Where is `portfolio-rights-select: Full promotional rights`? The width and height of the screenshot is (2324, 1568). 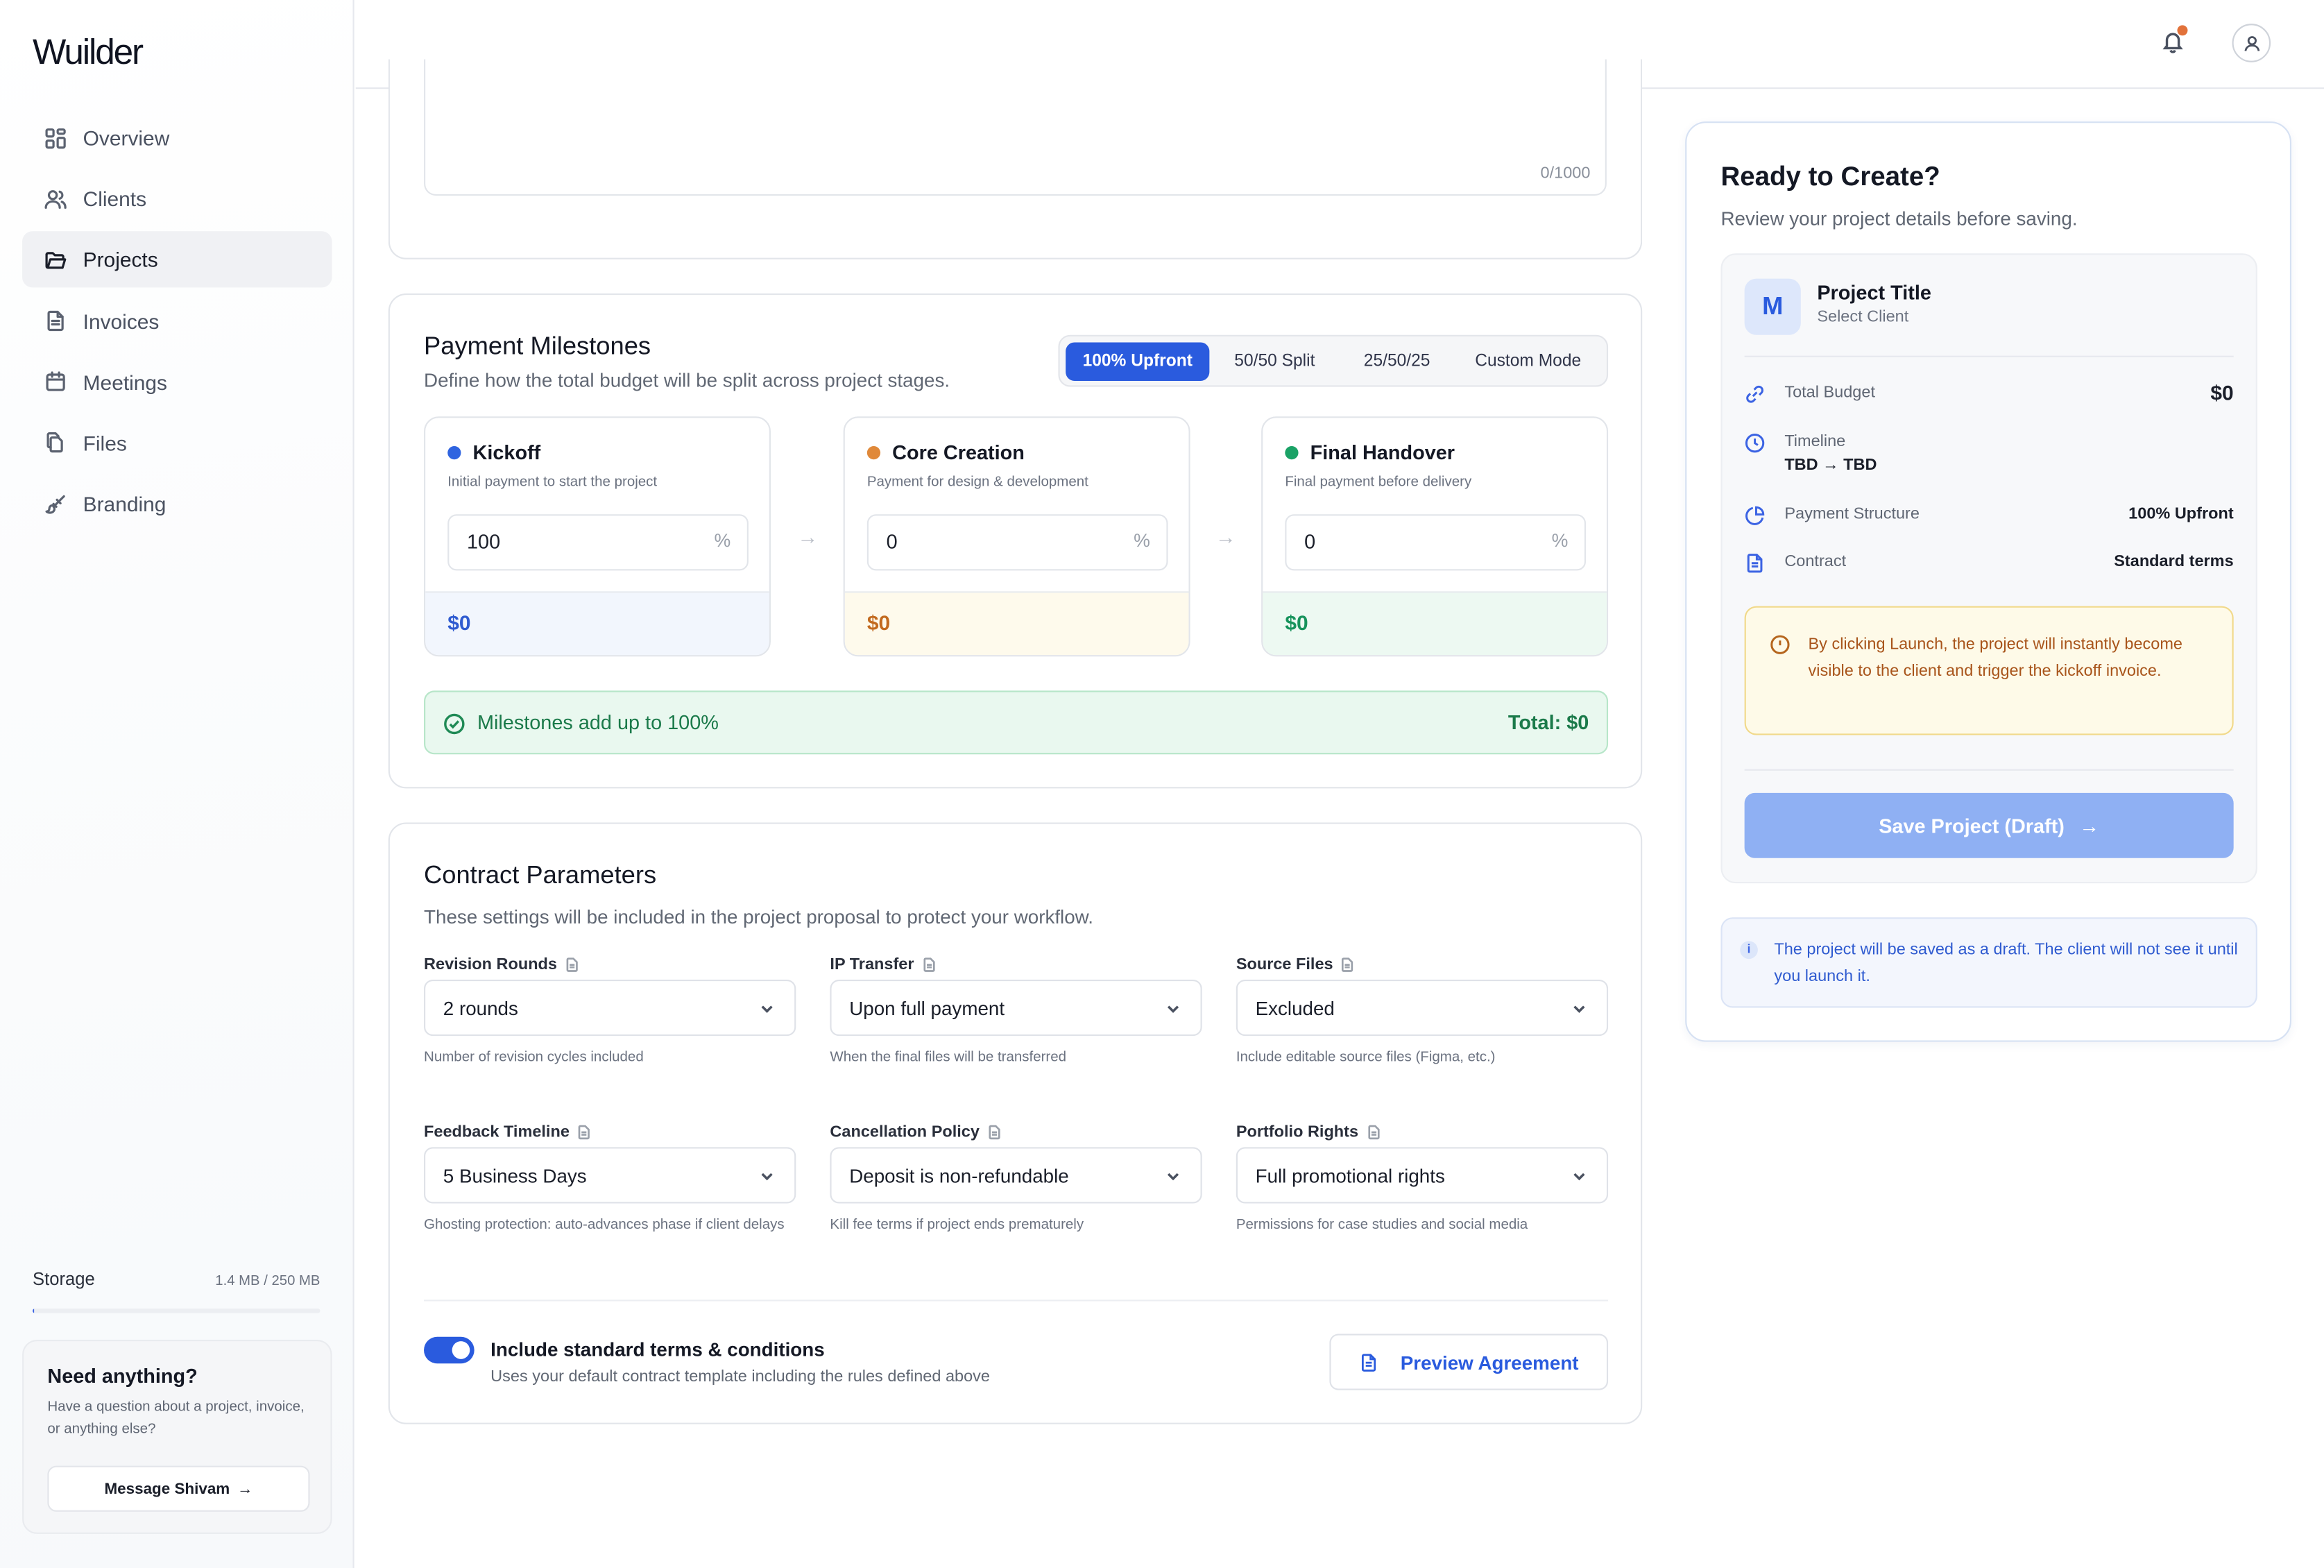 portfolio-rights-select: Full promotional rights is located at coordinates (1423, 1175).